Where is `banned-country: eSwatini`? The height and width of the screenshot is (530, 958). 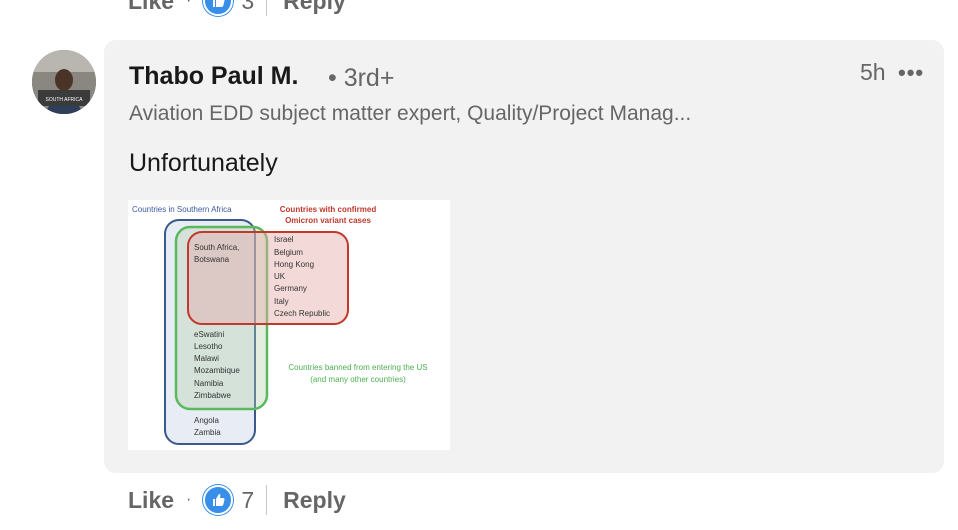
banned-country: eSwatini is located at coordinates (209, 334).